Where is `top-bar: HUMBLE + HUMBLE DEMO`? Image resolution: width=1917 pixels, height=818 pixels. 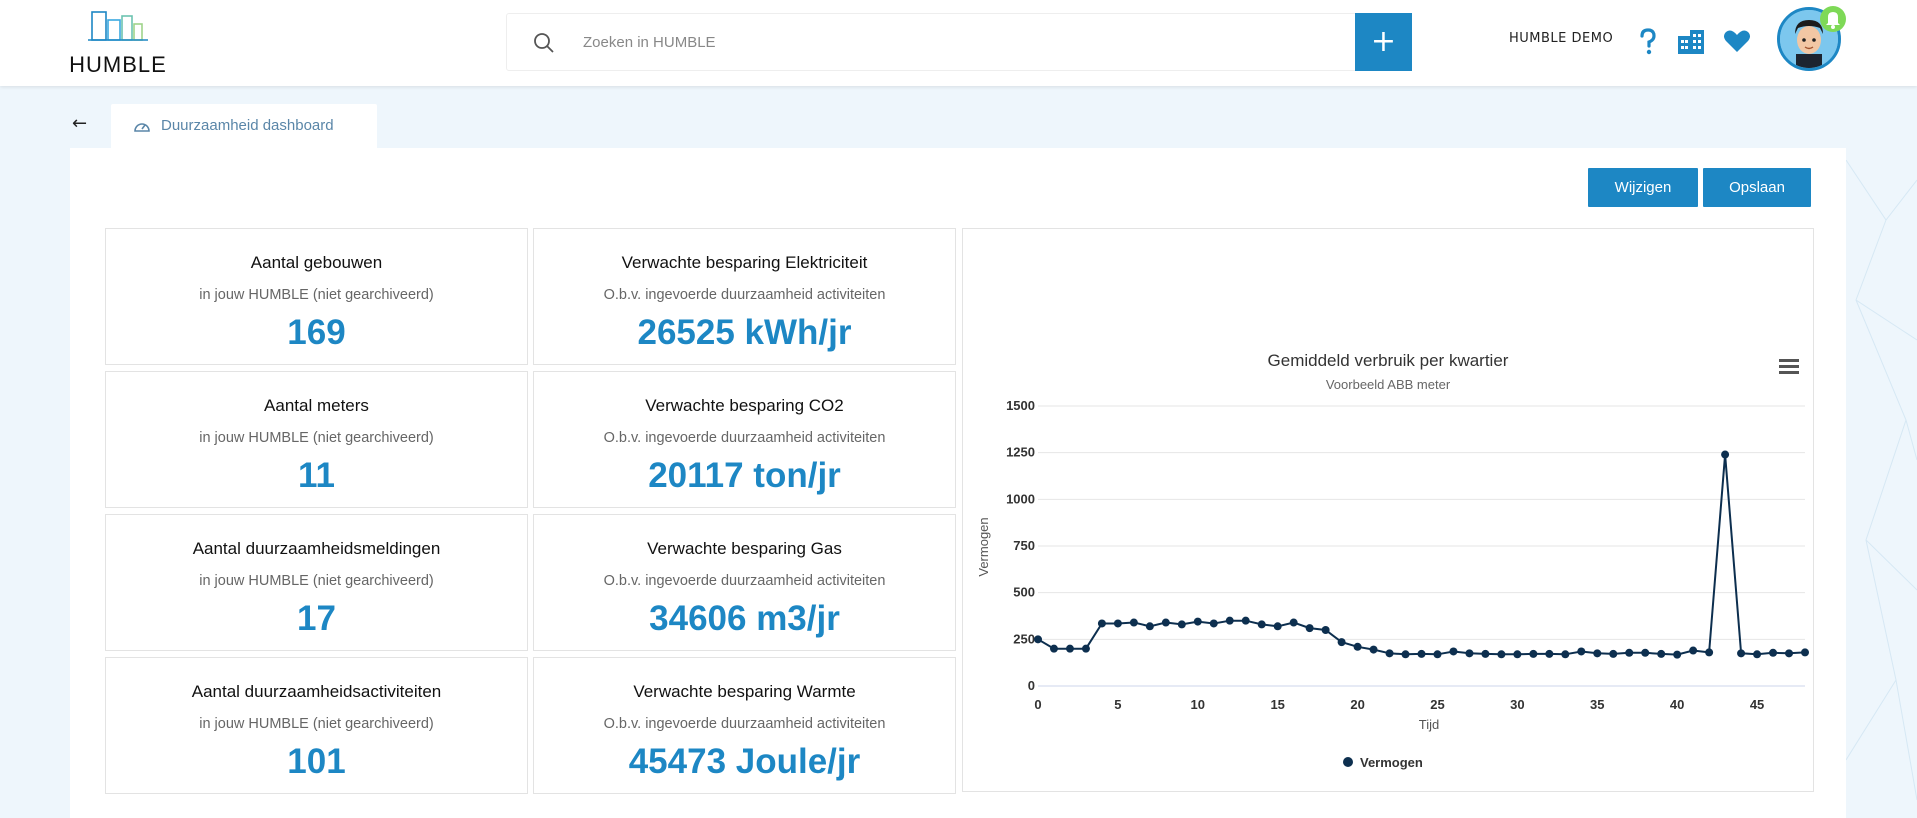 top-bar: HUMBLE + HUMBLE DEMO is located at coordinates (958, 43).